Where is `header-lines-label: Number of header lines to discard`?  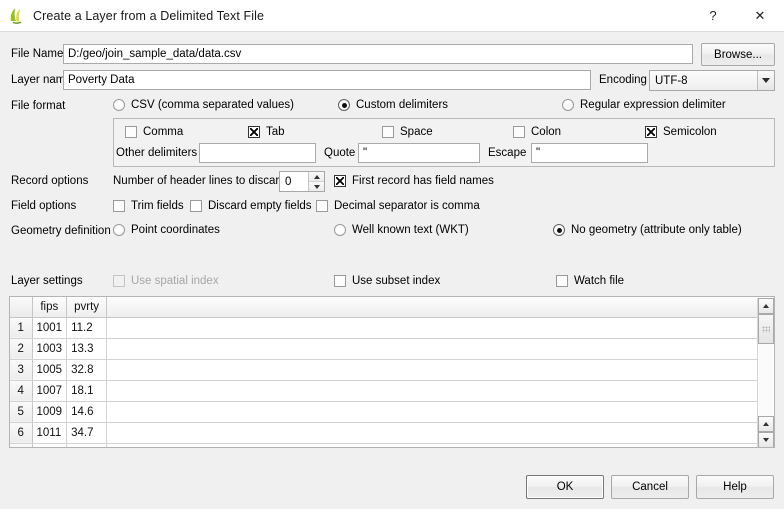 header-lines-label: Number of header lines to discard is located at coordinates (199, 181).